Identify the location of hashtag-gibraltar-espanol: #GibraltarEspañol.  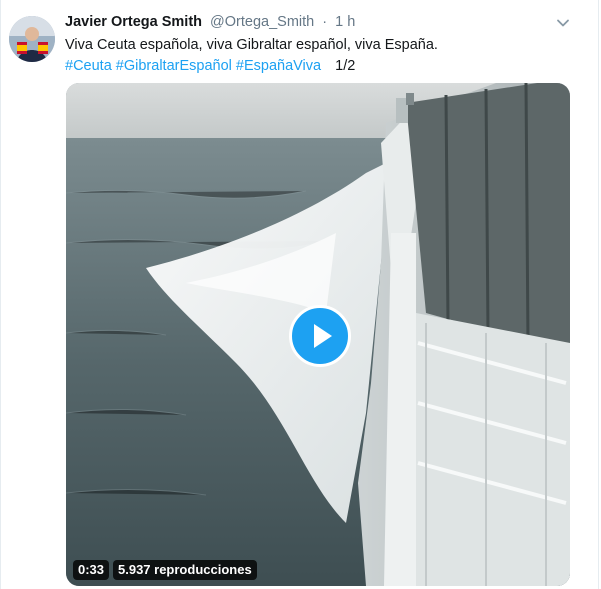
(174, 66).